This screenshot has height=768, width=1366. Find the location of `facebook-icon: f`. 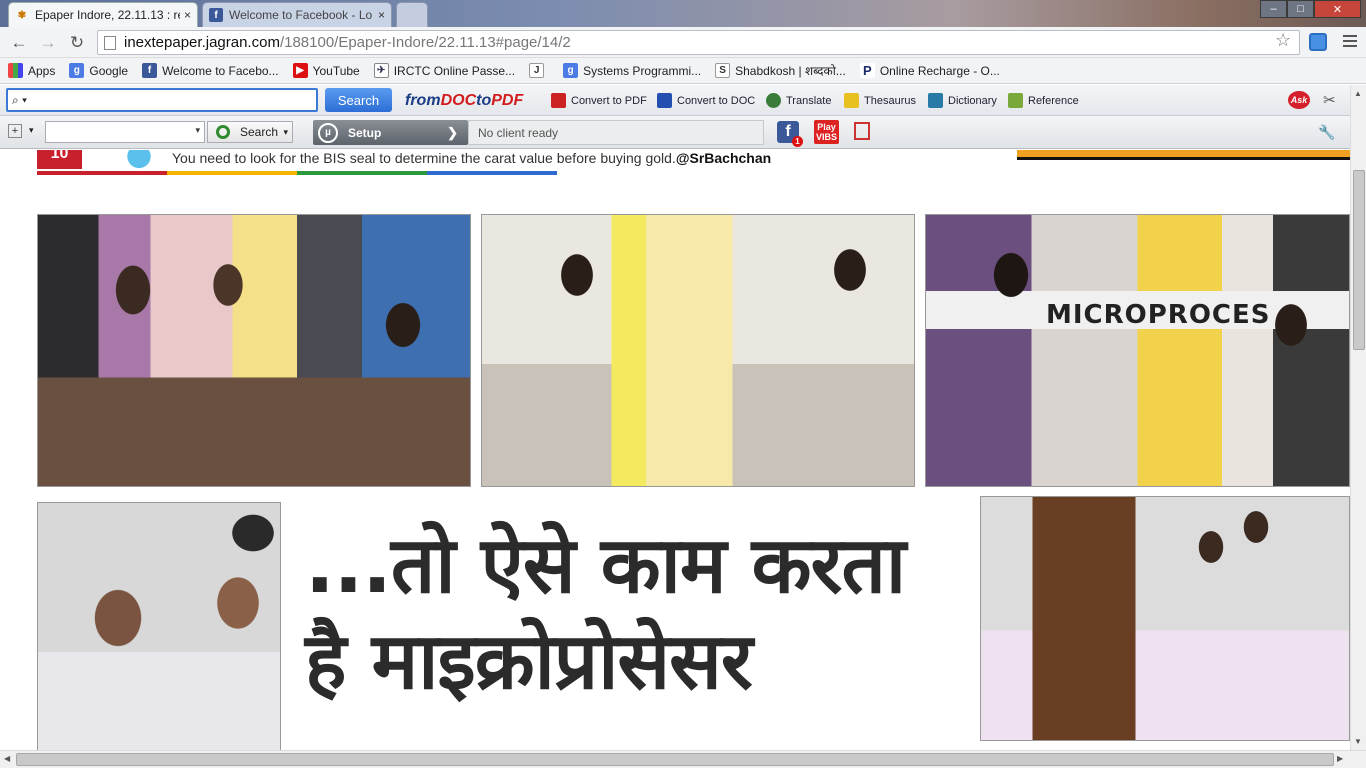

facebook-icon: f is located at coordinates (150, 70).